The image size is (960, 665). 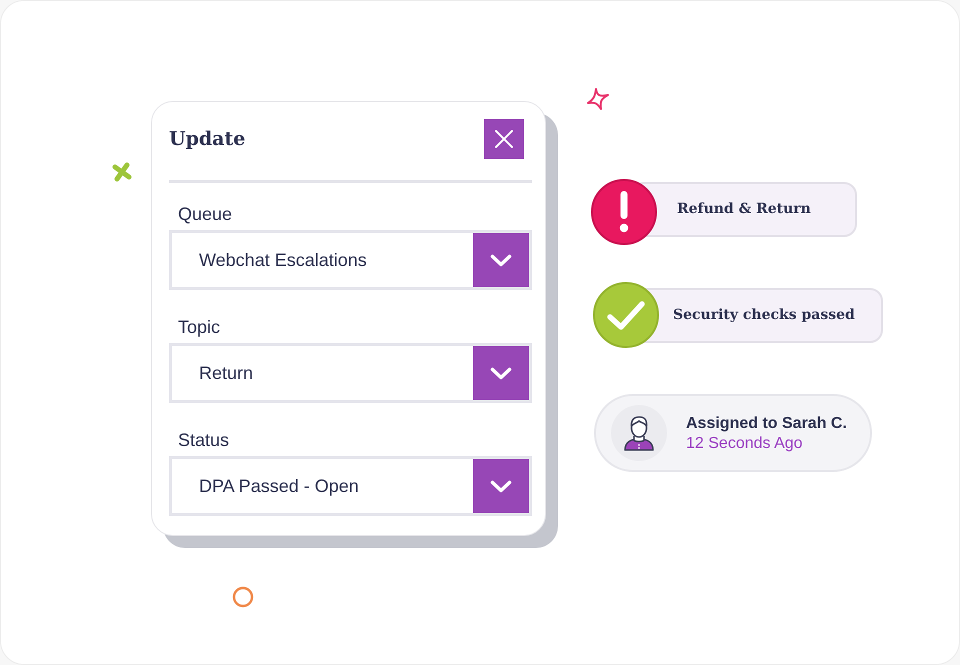 What do you see at coordinates (350, 486) in the screenshot?
I see `dropdown-field: DPA Passed - Open` at bounding box center [350, 486].